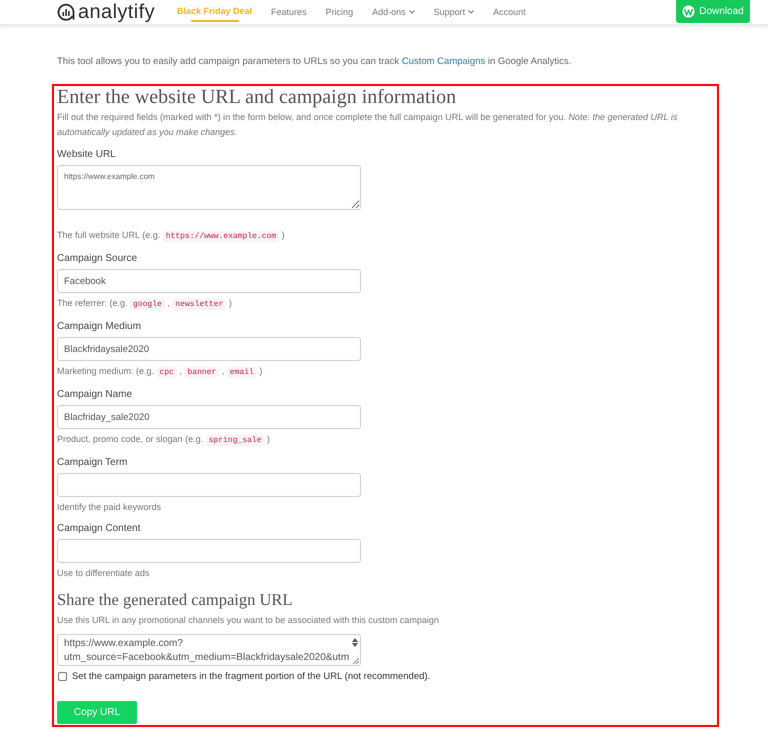  I want to click on download-button: Download, so click(713, 11).